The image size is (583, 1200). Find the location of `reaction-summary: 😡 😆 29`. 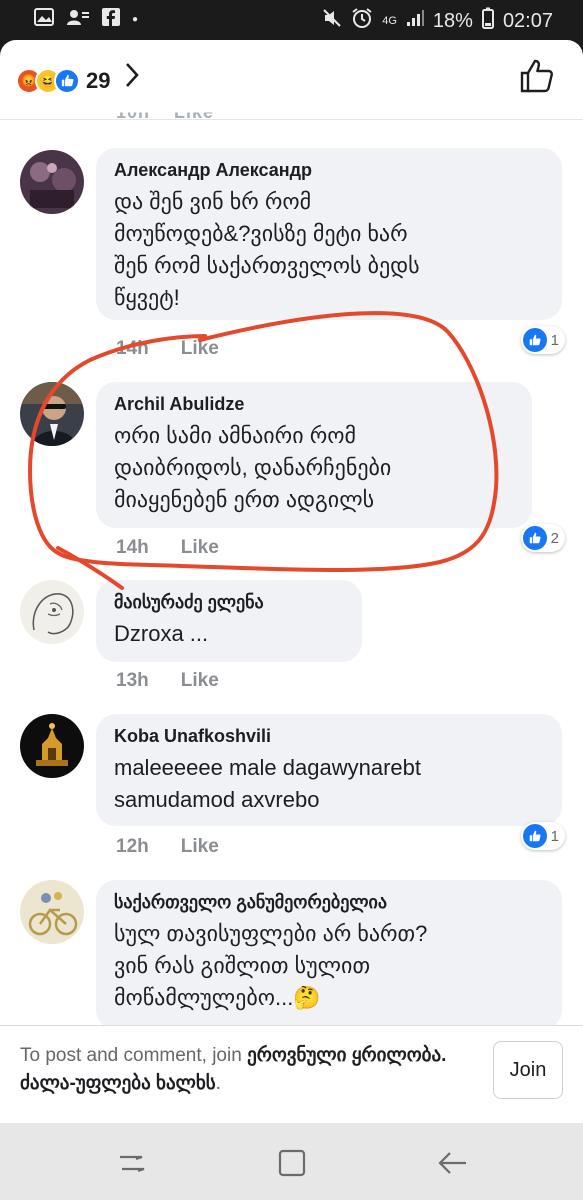

reaction-summary: 😡 😆 29 is located at coordinates (78, 79).